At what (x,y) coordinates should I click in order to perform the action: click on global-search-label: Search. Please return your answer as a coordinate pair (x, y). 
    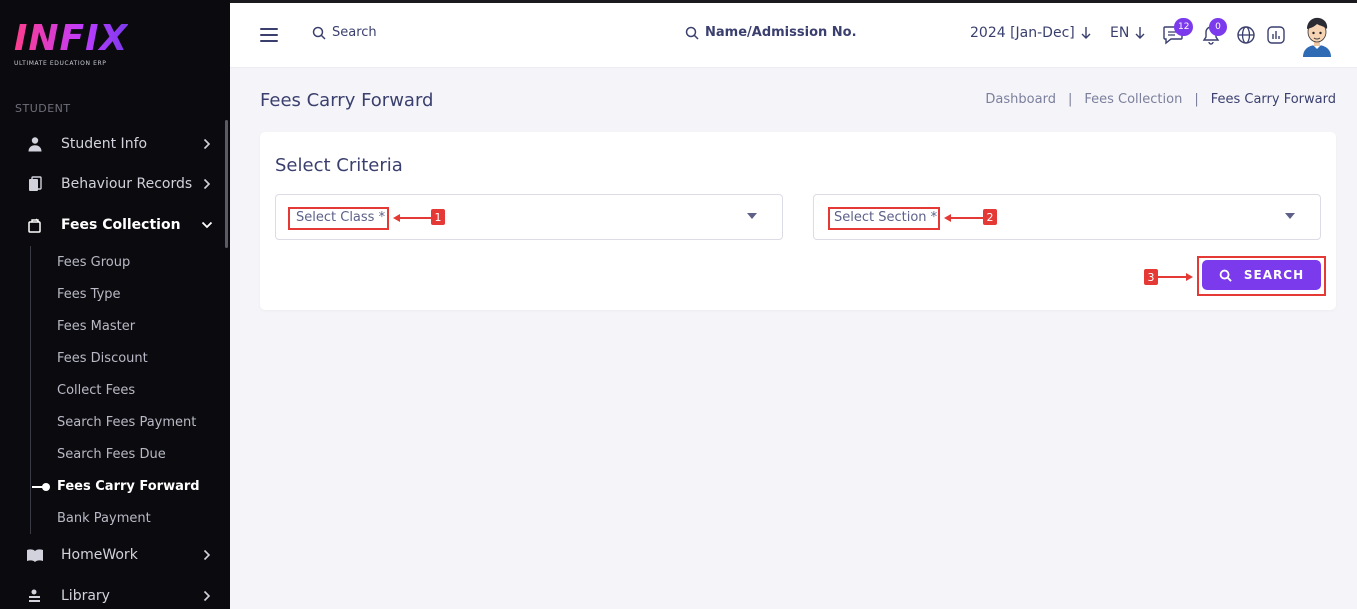
    Looking at the image, I should click on (354, 32).